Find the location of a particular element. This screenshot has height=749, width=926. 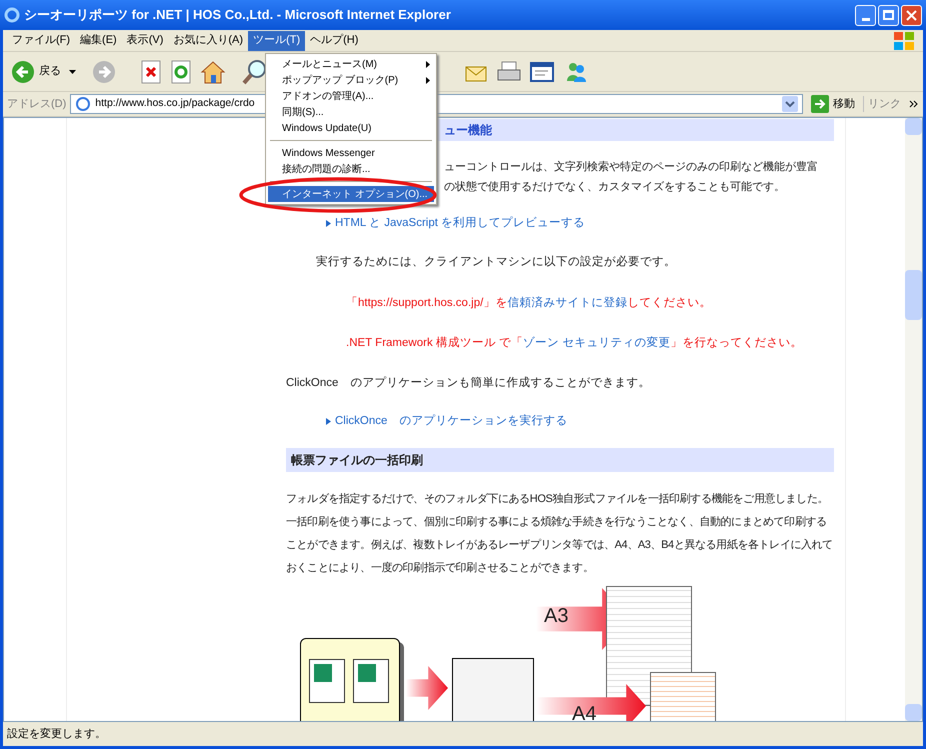

section-heading: 帳票ファイルの一括印刷 is located at coordinates (560, 460).